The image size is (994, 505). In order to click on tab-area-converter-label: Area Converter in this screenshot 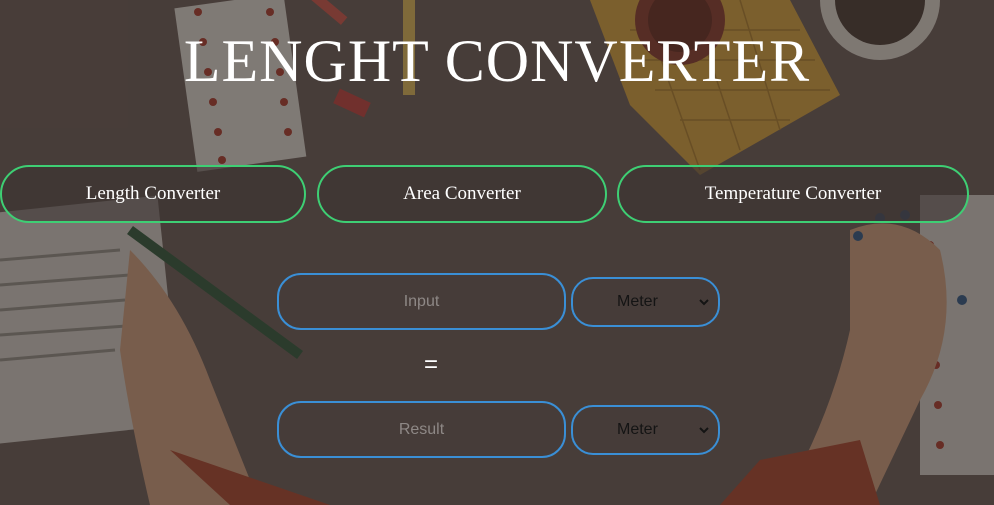, I will do `click(462, 193)`.